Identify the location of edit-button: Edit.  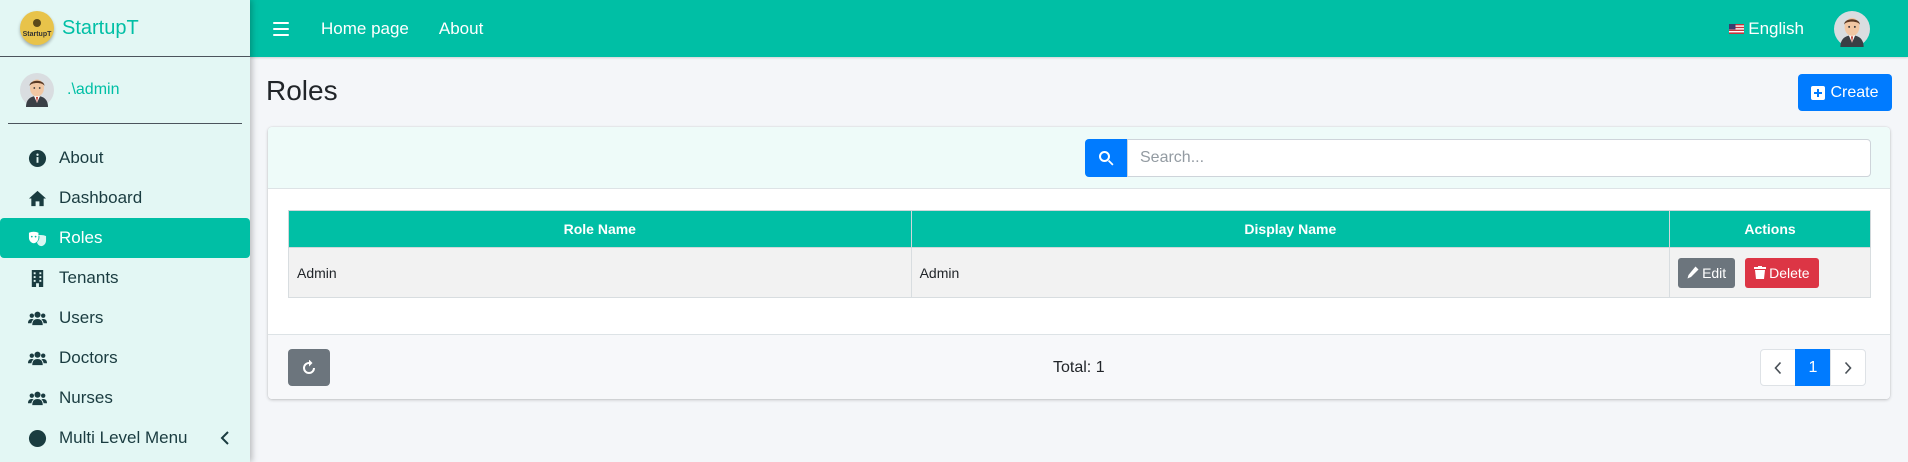
(1707, 272).